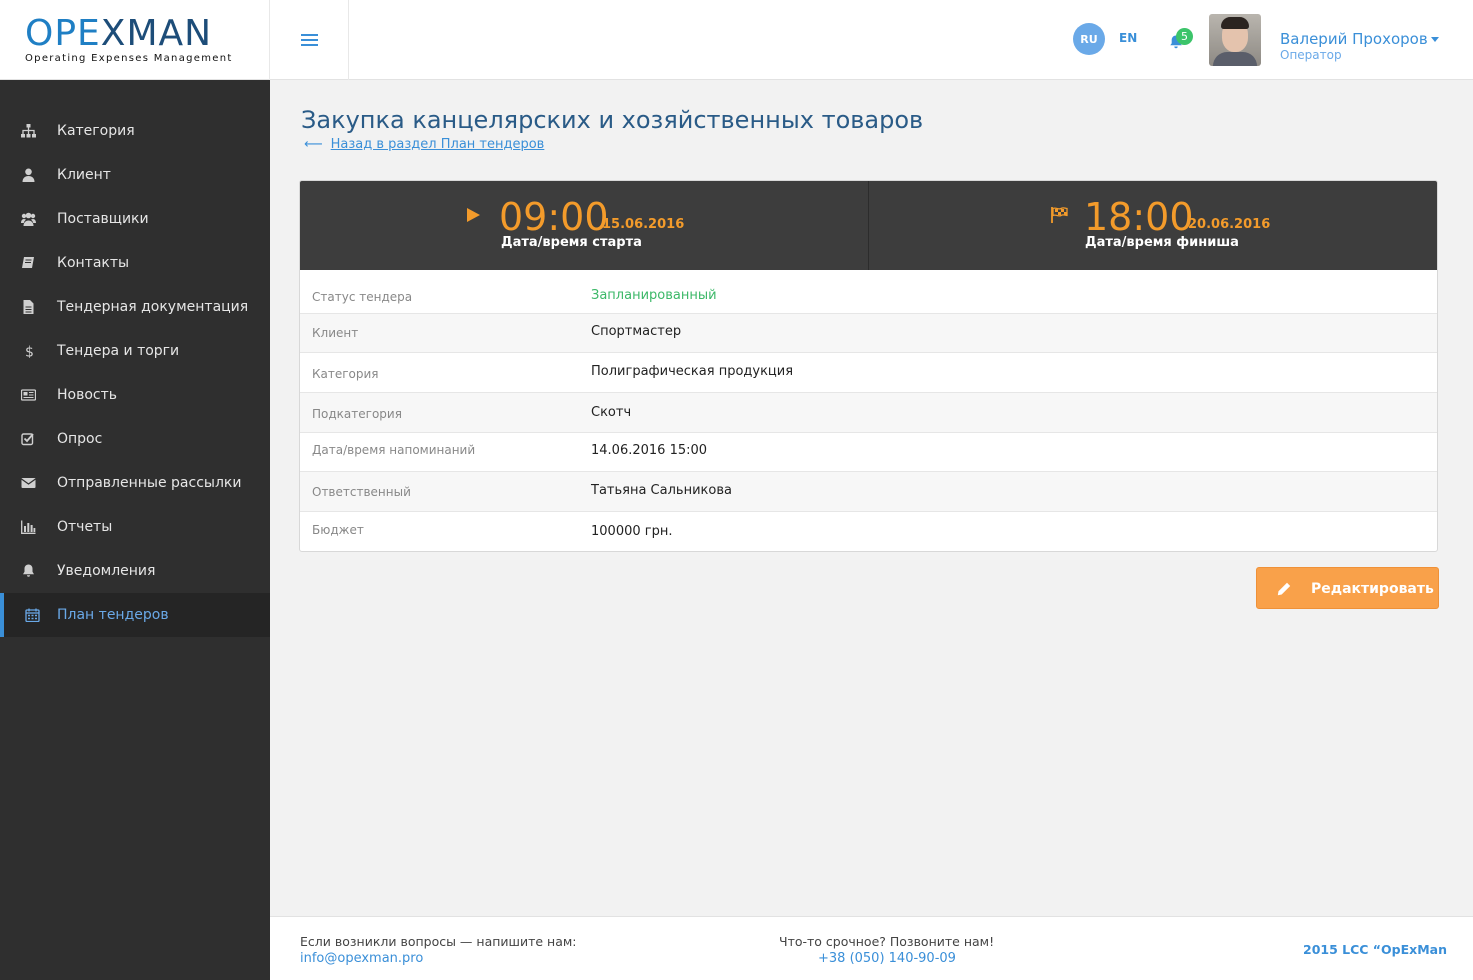 This screenshot has height=980, width=1473. I want to click on sidebar-item-survey: Опрос, so click(135, 439).